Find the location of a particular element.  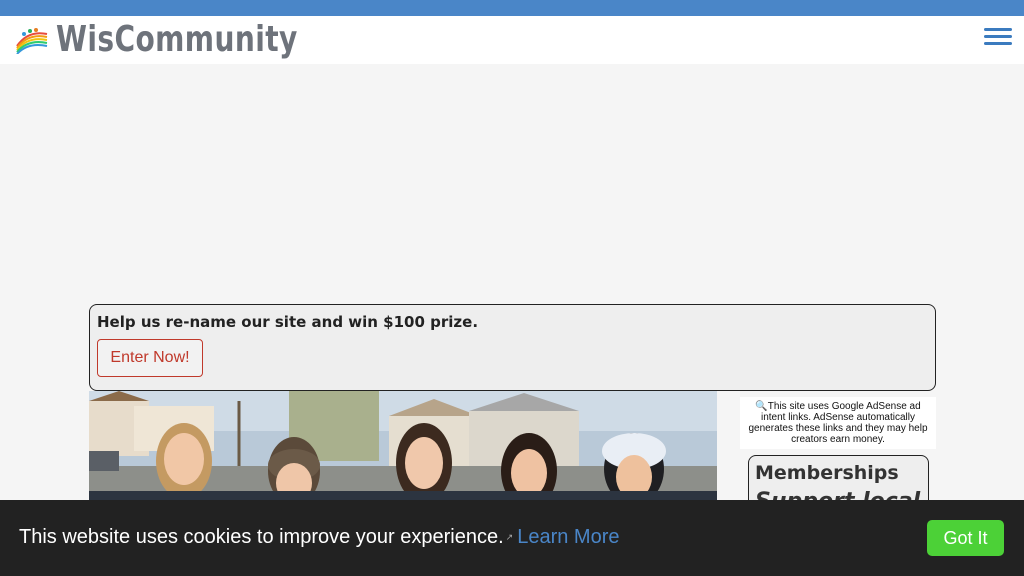

memberships-title: Memberships is located at coordinates (827, 473).